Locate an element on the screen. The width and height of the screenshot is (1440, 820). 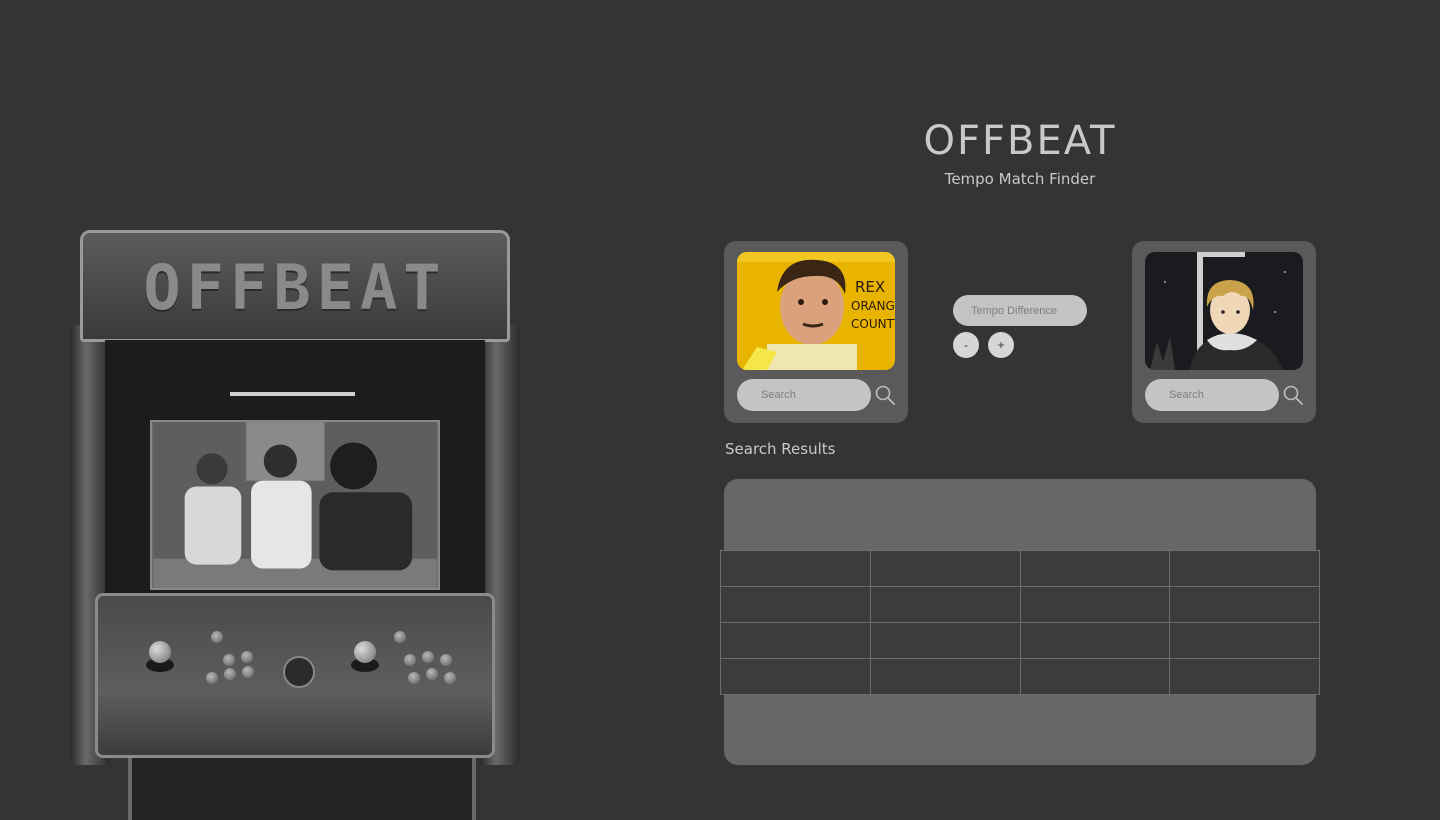
album-cover-icon: REX ORANGE COUNTY is located at coordinates (816, 311).